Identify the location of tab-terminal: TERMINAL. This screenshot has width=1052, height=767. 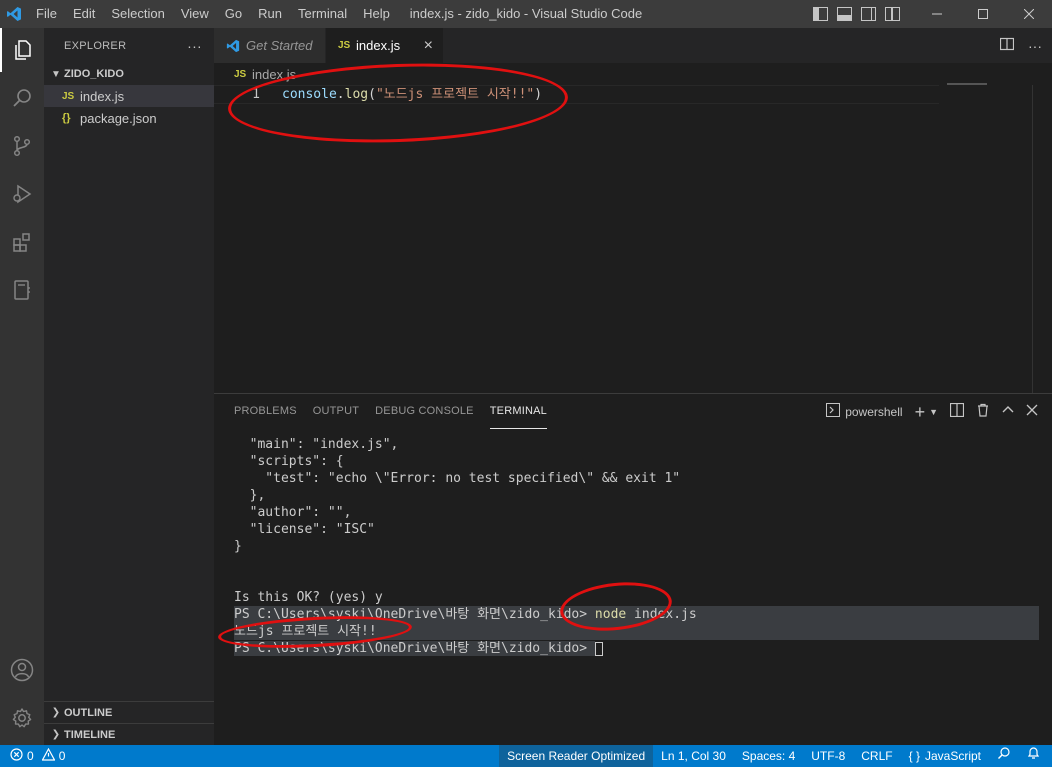
(518, 411).